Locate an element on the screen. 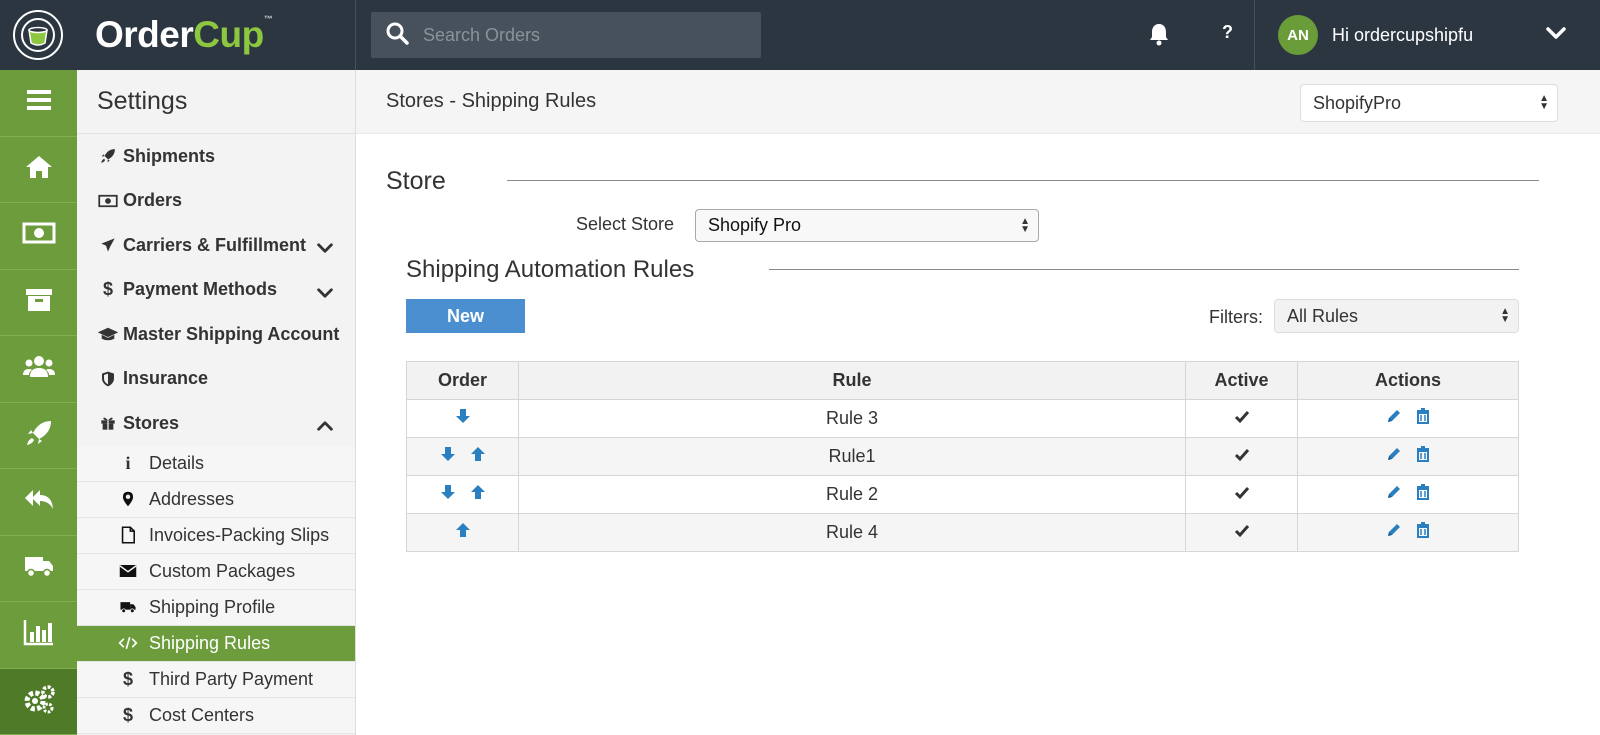  page-title: Stores - Shipping Rules is located at coordinates (491, 101).